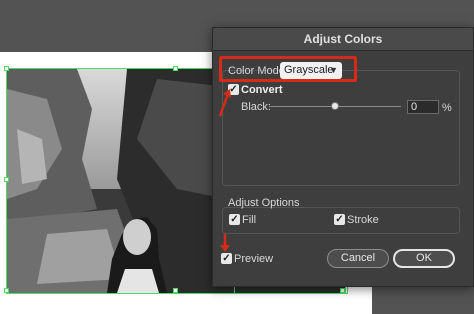  What do you see at coordinates (424, 258) in the screenshot?
I see `ok-button: OK` at bounding box center [424, 258].